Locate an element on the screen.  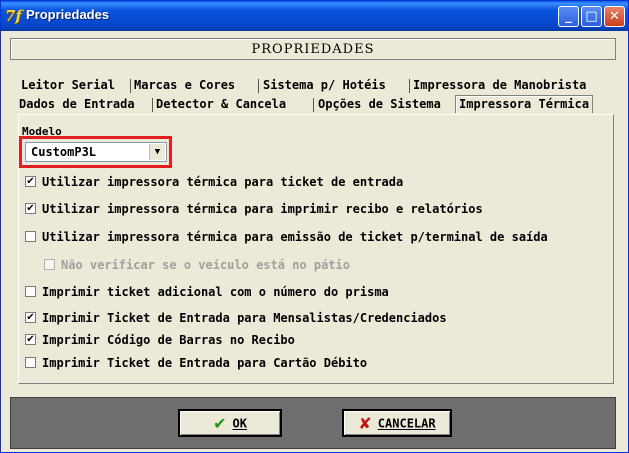
cancel-button: ✘ CANCELAR is located at coordinates (397, 423).